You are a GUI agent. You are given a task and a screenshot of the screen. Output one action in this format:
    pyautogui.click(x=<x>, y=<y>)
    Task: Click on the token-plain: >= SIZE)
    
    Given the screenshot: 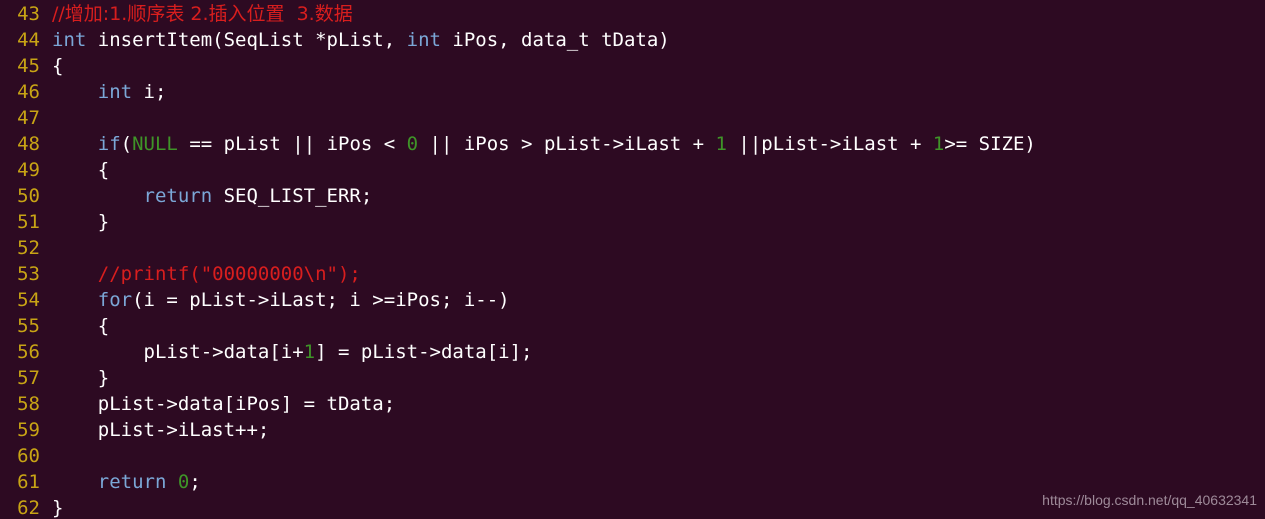 What is the action you would take?
    pyautogui.click(x=990, y=144)
    